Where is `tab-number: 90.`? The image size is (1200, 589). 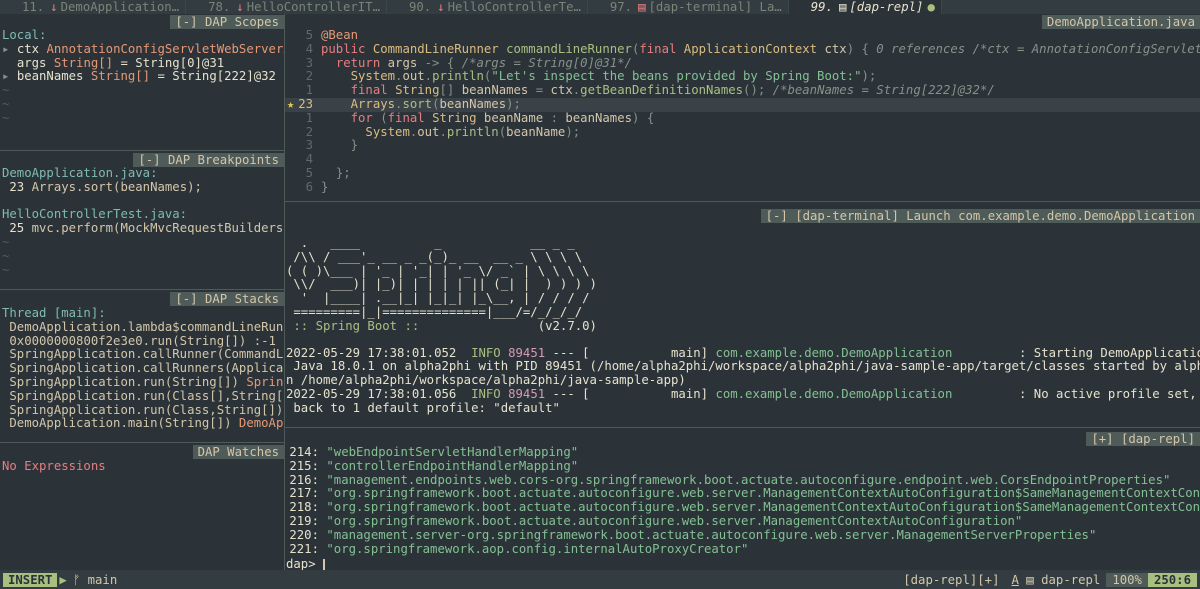 tab-number: 90. is located at coordinates (420, 7).